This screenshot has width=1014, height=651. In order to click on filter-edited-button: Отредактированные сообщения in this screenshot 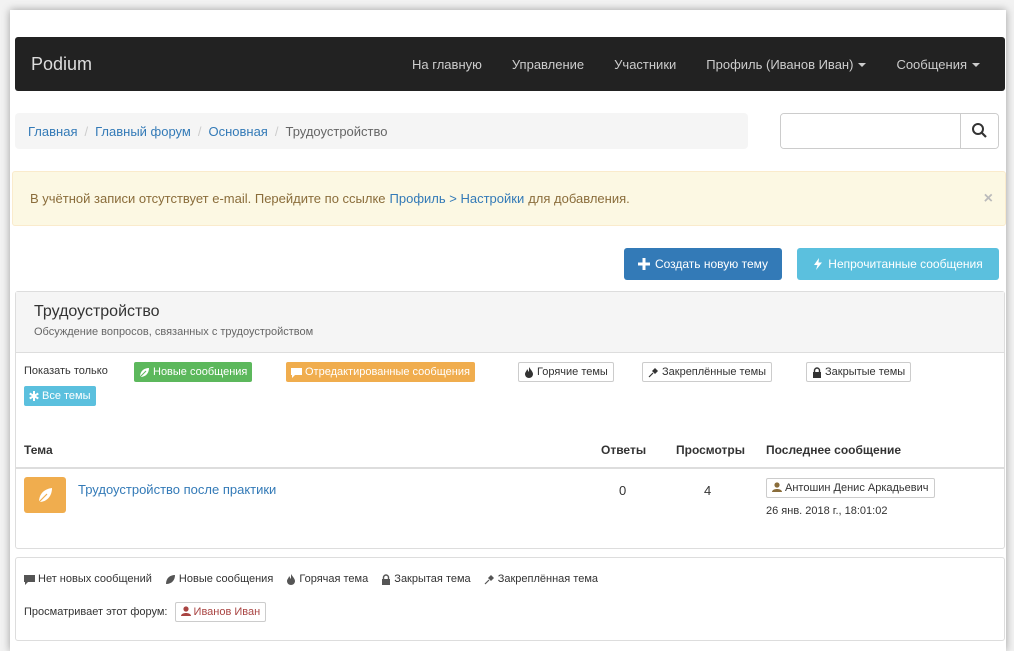, I will do `click(380, 372)`.